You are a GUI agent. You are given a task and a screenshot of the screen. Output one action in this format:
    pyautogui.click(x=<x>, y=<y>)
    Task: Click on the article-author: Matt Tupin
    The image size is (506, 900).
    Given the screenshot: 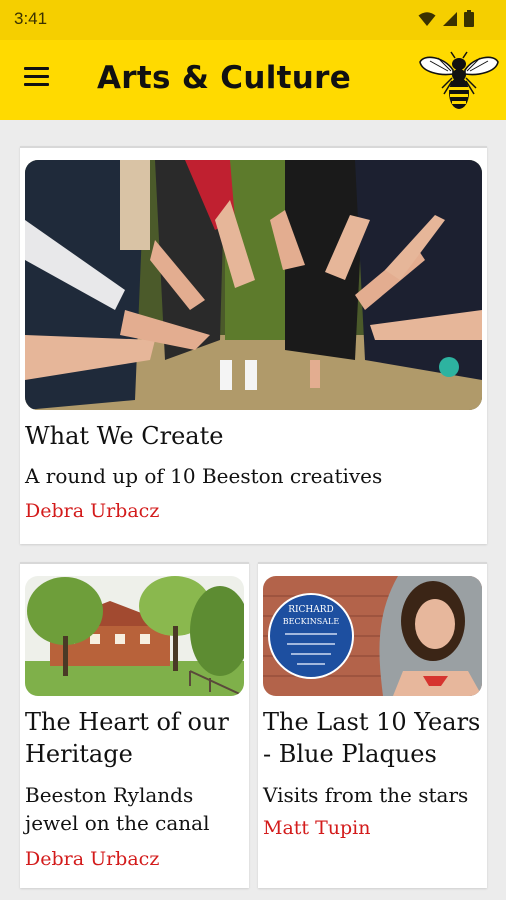 What is the action you would take?
    pyautogui.click(x=316, y=828)
    